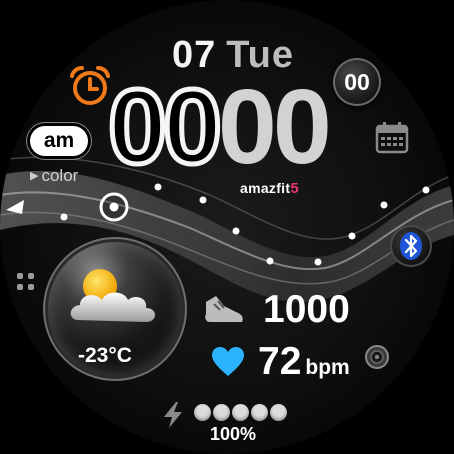  Describe the element at coordinates (265, 188) in the screenshot. I see `brand-name: amazfit` at that location.